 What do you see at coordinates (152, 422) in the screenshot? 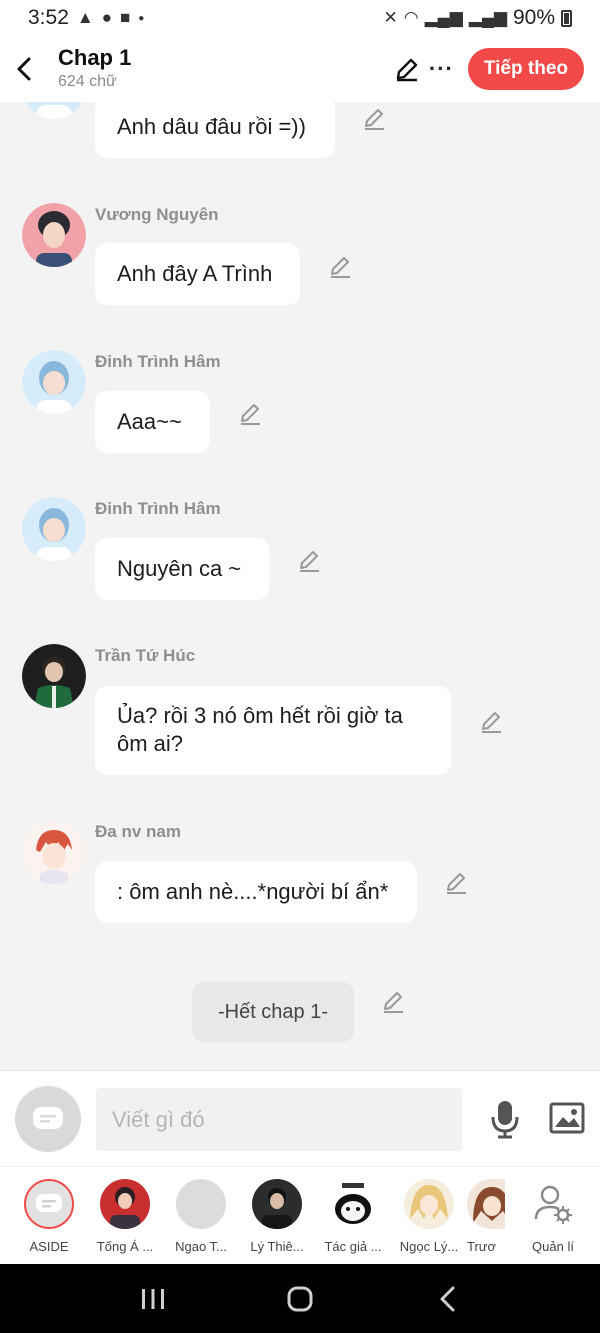
I see `message-bubble: Aaa~~` at bounding box center [152, 422].